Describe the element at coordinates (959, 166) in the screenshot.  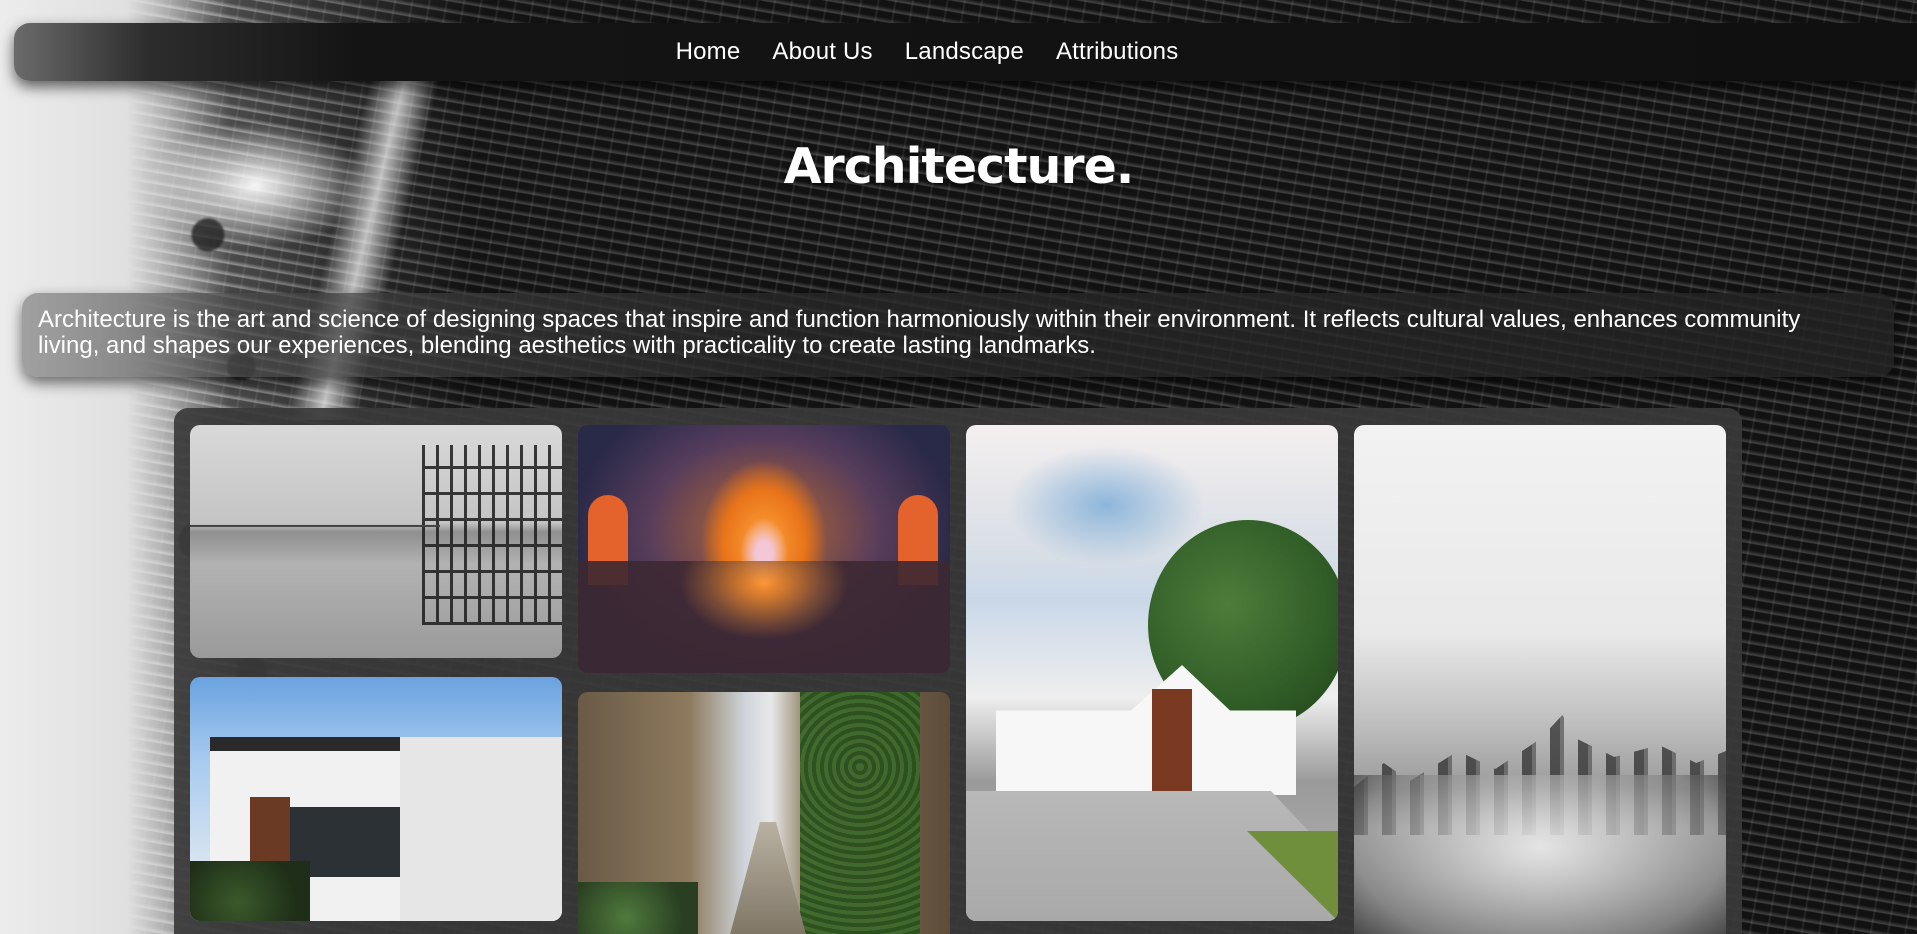
I see `page-title: Architecture.` at that location.